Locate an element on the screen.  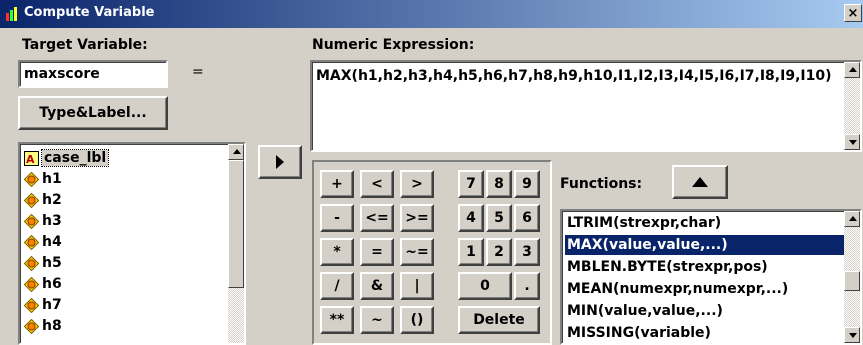
function-item: MAX(value,value,...) is located at coordinates (706, 245).